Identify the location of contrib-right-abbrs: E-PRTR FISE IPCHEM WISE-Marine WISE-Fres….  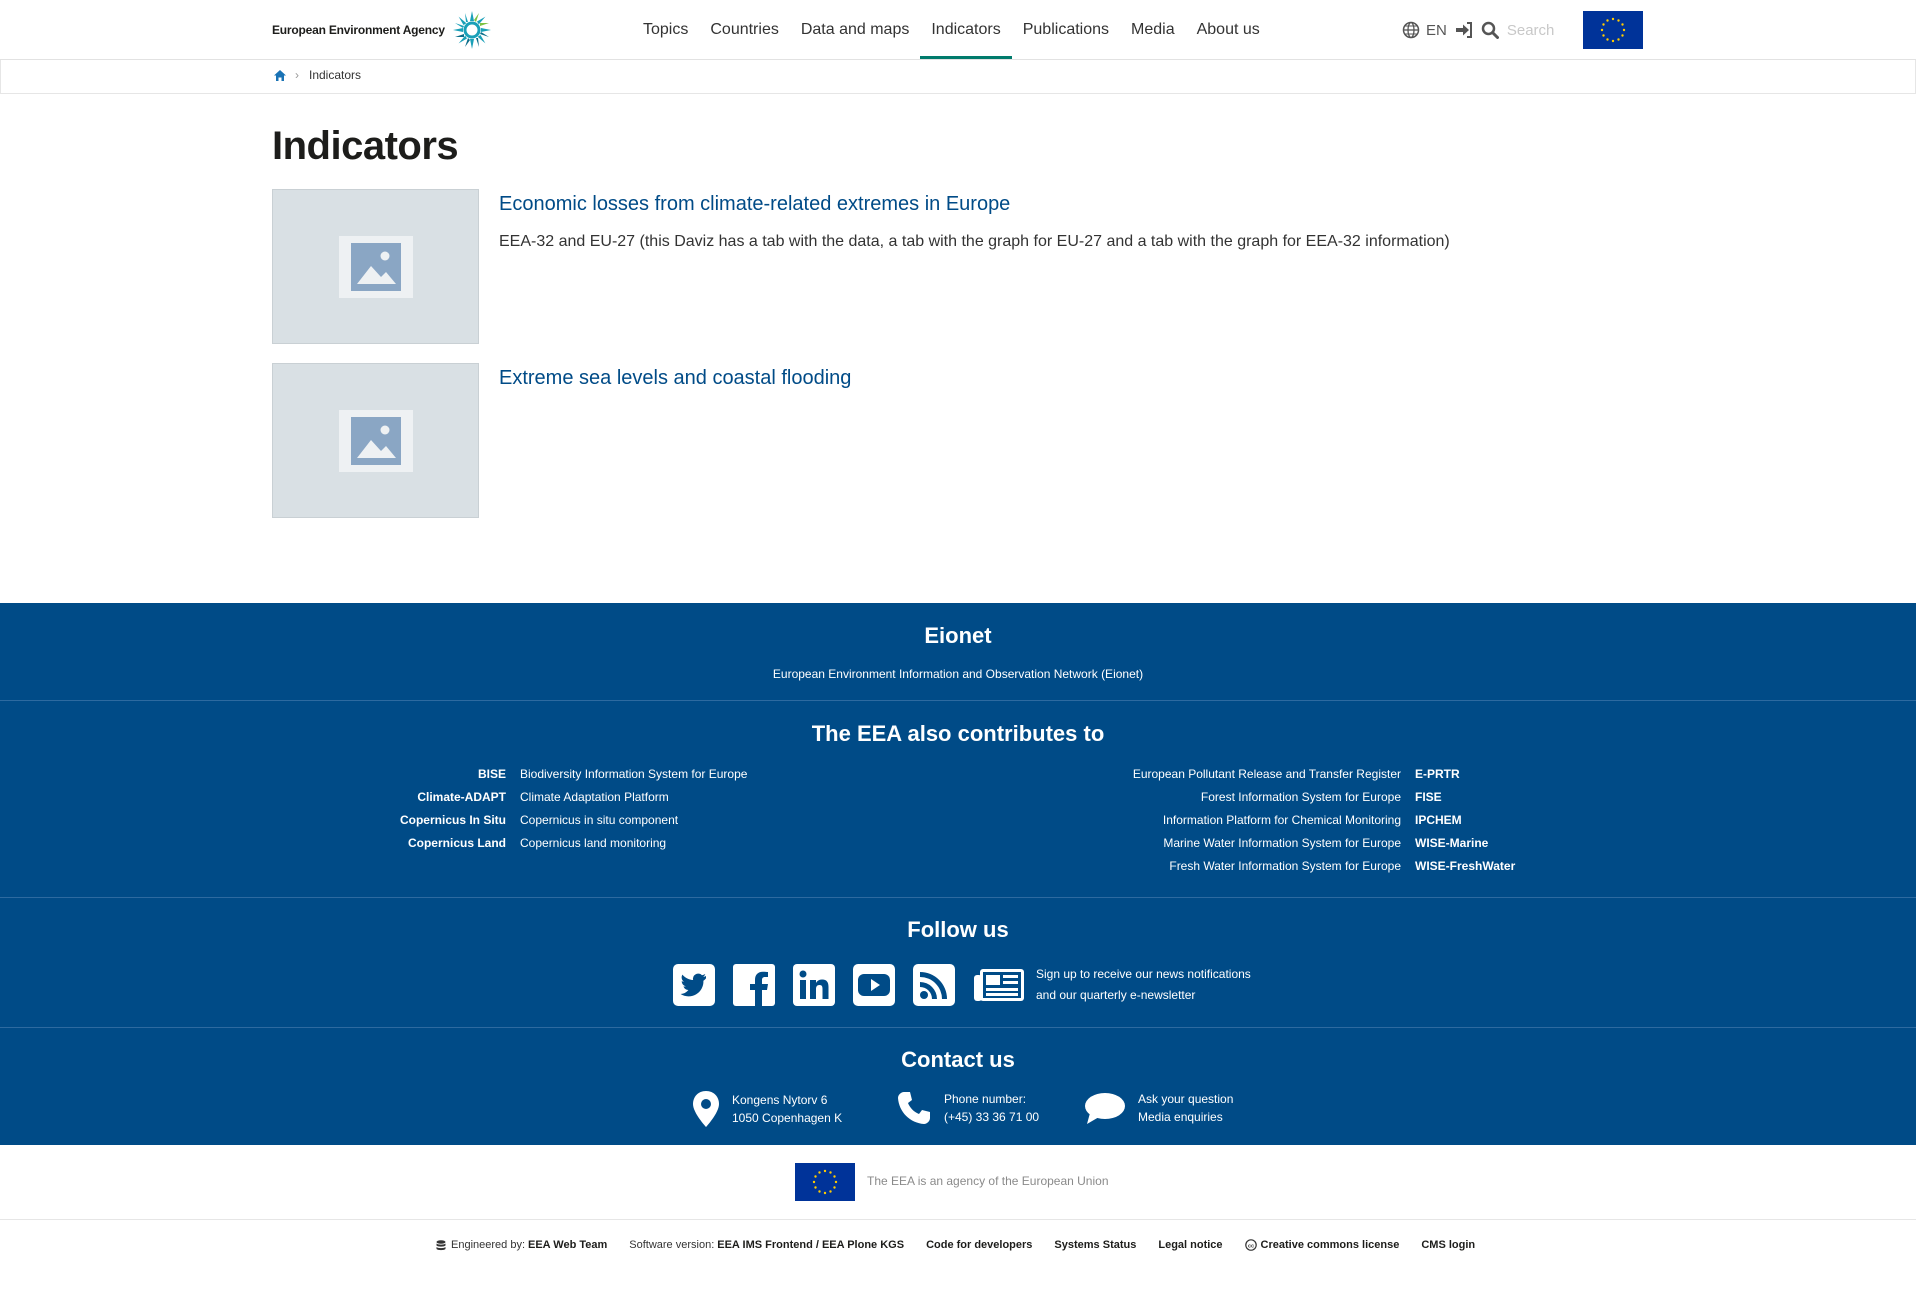
(1515, 820).